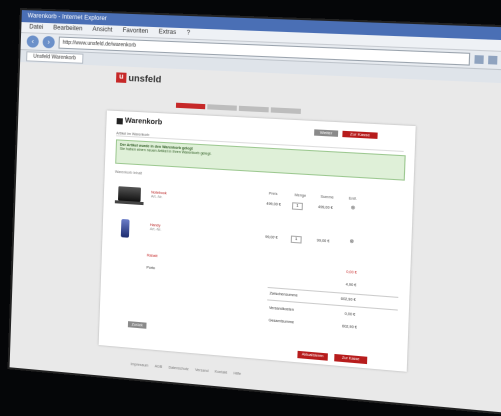 The width and height of the screenshot is (501, 416). What do you see at coordinates (156, 227) in the screenshot?
I see `product-name: Handy Art.-Nr.` at bounding box center [156, 227].